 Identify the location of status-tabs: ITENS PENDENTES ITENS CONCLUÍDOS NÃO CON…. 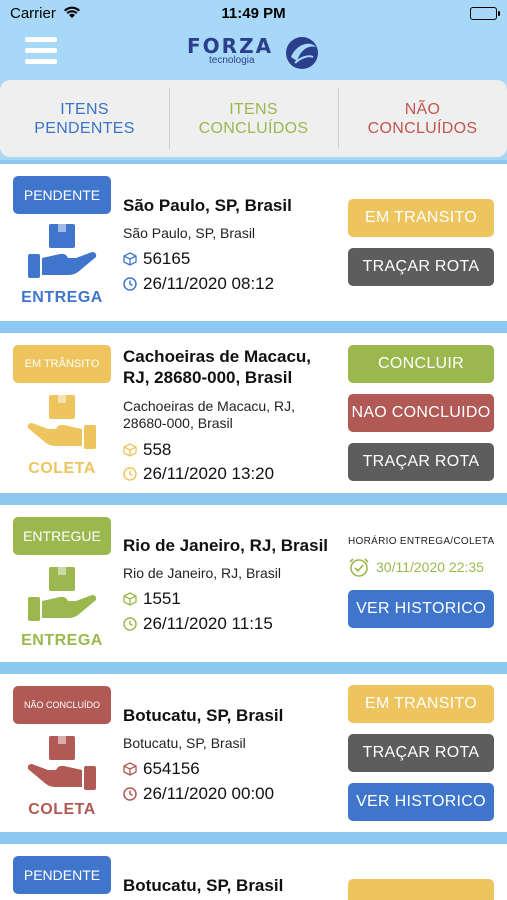
(253, 120).